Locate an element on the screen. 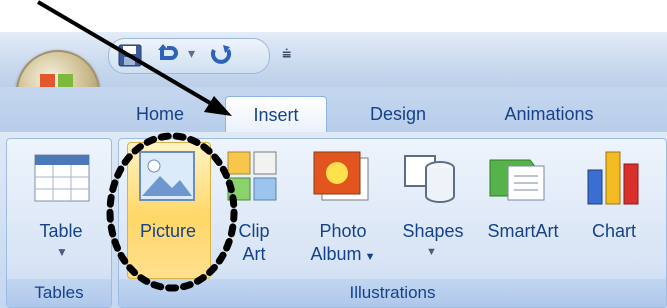  annotation-arrow-line is located at coordinates (130, 56).